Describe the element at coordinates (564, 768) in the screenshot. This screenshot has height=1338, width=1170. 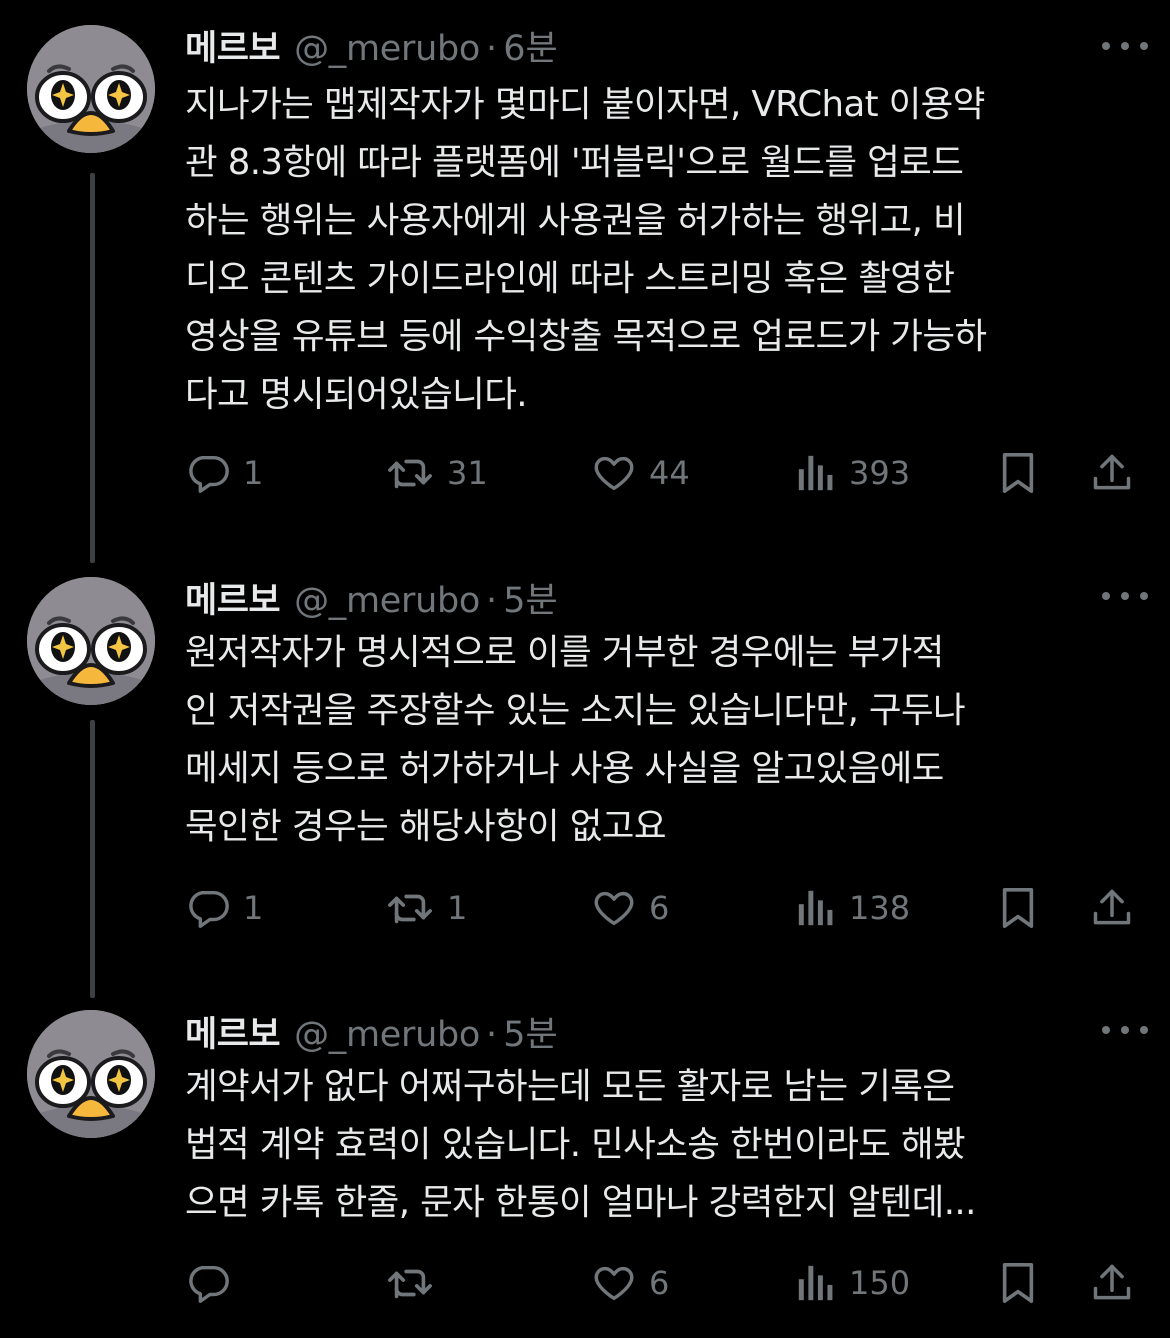
I see `tweet-text-line: 메세지 등으로 허가하거나 사용 사실을 알고있음에도` at that location.